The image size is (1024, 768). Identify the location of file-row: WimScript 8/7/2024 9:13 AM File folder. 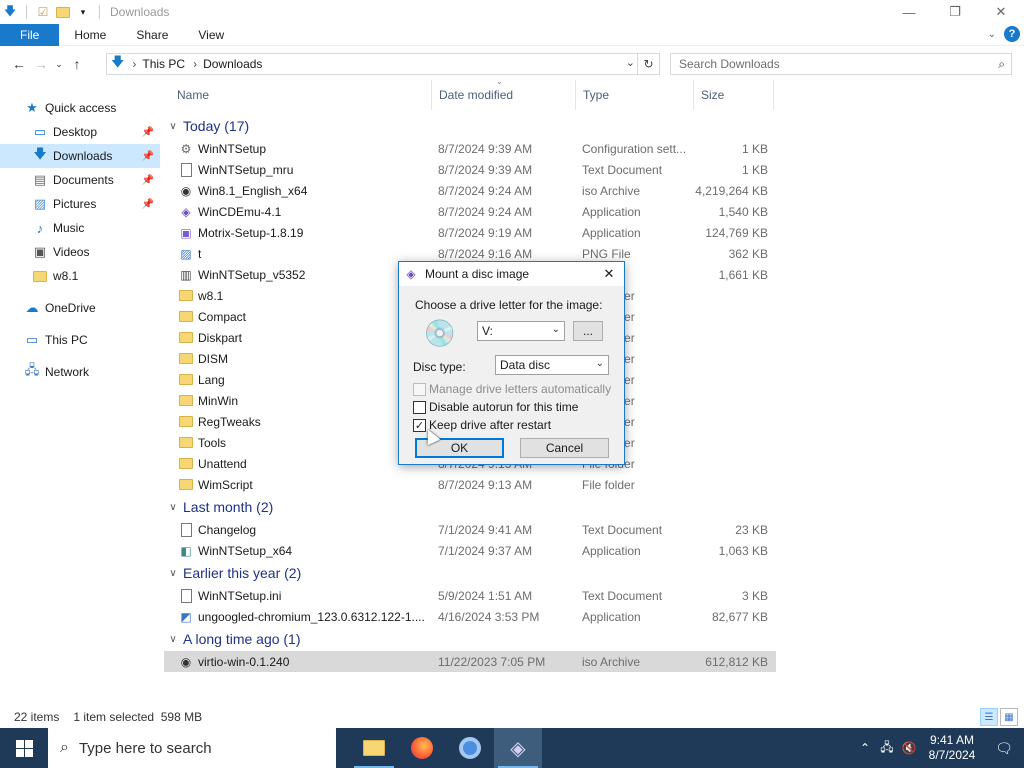
(470, 484).